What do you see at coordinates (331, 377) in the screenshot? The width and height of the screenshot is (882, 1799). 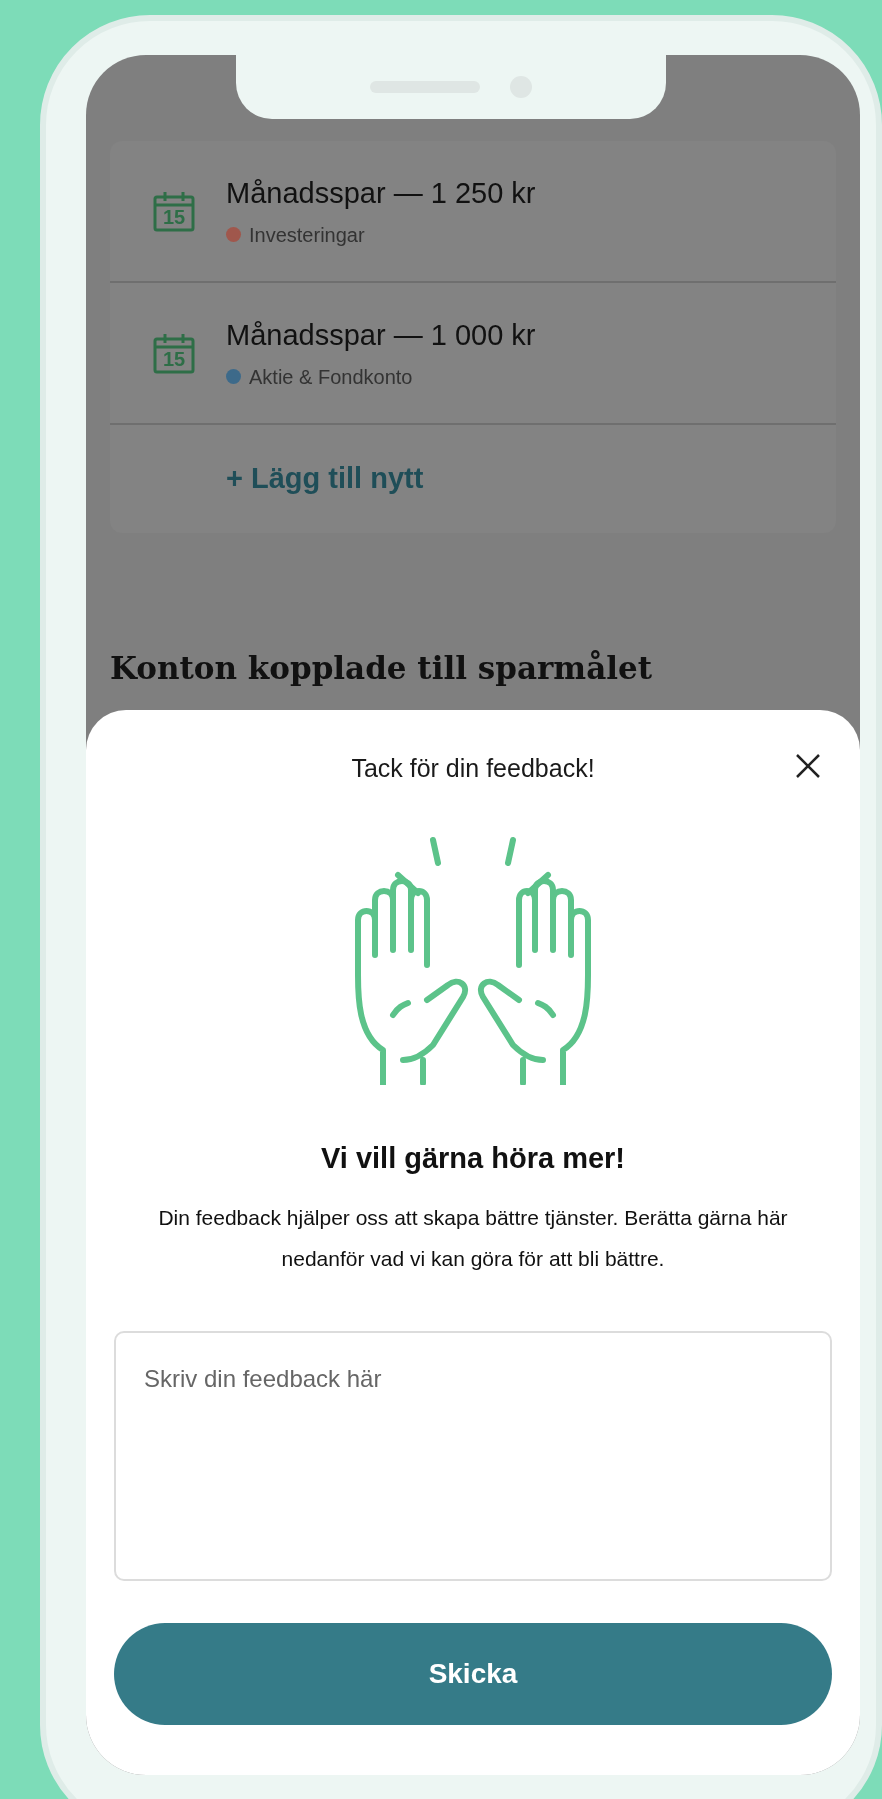 I see `account-label: Aktie & Fondkonto` at bounding box center [331, 377].